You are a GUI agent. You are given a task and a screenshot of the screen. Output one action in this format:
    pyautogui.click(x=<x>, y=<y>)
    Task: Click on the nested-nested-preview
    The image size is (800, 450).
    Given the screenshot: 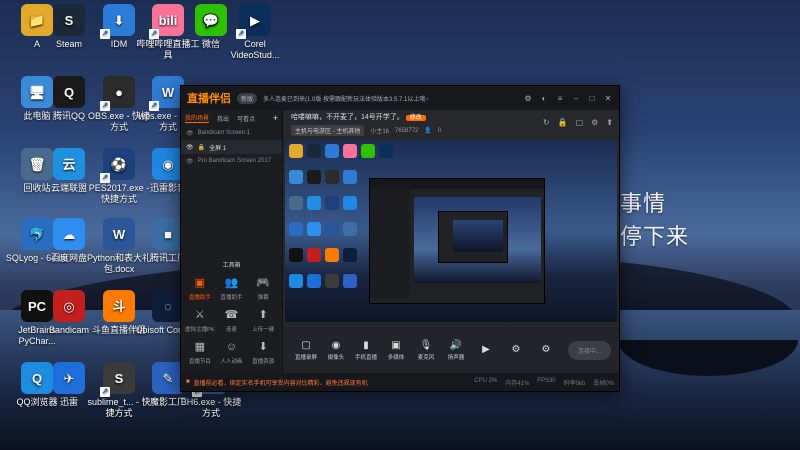 What is the action you would take?
    pyautogui.click(x=478, y=236)
    